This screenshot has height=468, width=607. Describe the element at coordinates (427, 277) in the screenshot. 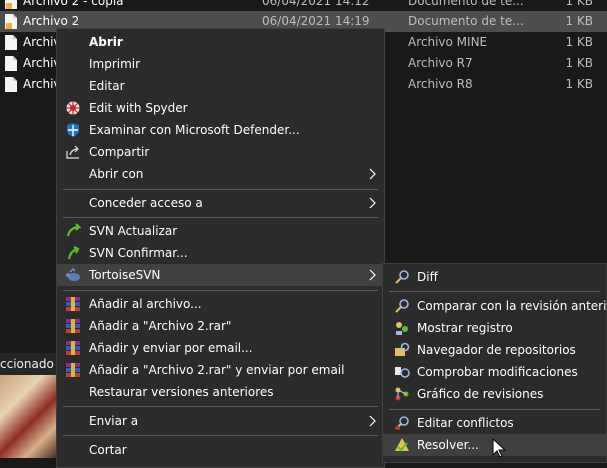

I see `menu-label: Diff` at that location.